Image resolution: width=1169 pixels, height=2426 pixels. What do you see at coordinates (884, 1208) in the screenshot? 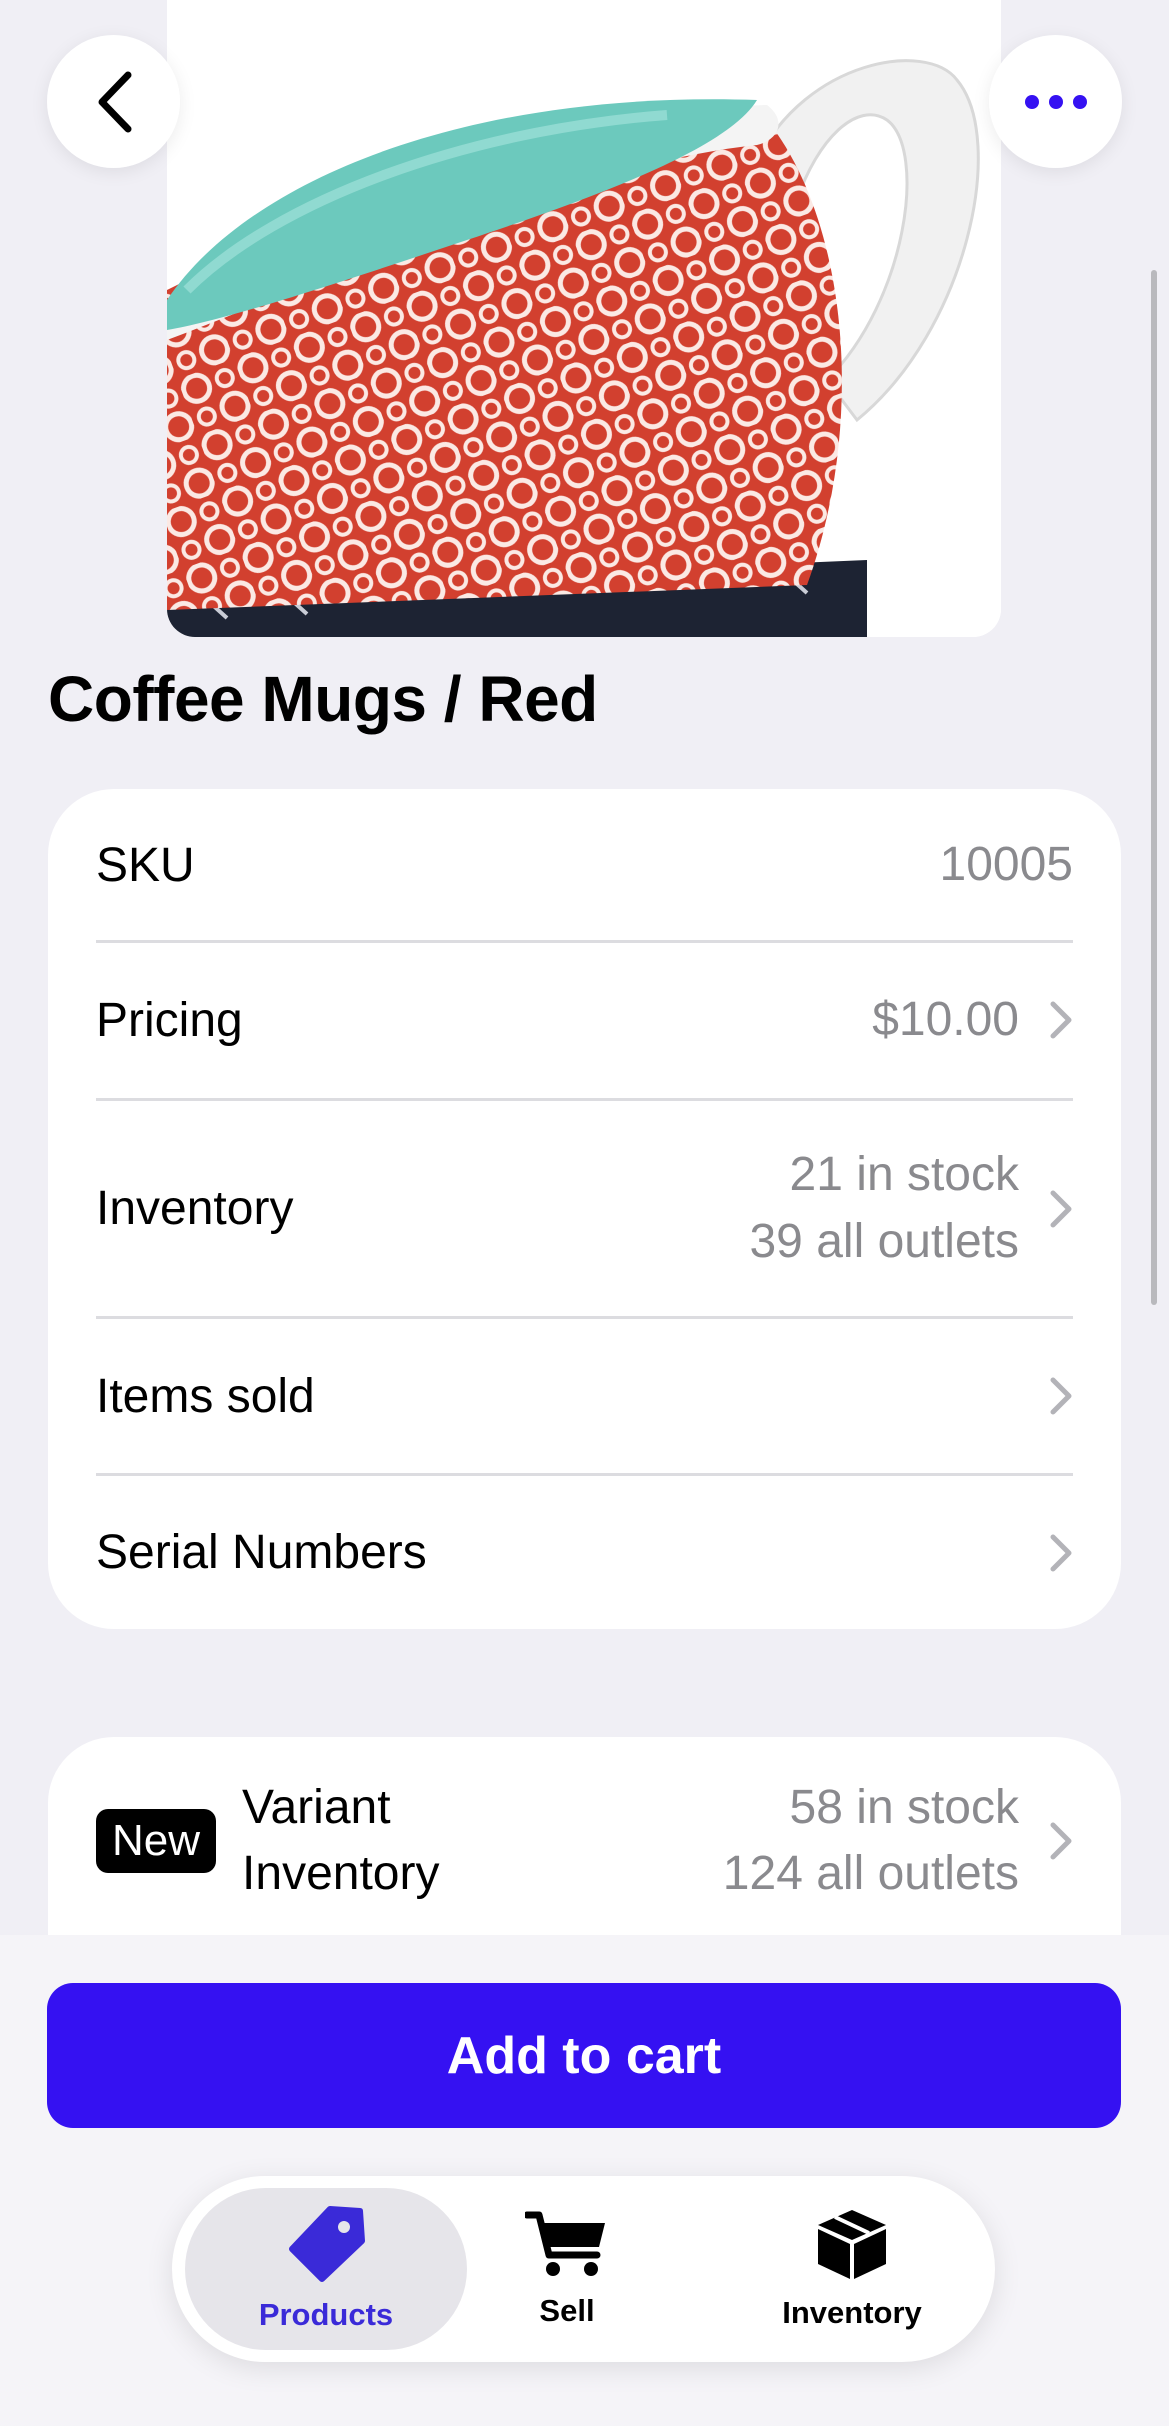
I see `inventory-values: 21 in stock 39 all outlets` at bounding box center [884, 1208].